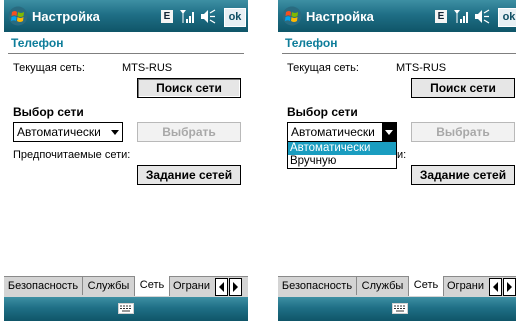  Describe the element at coordinates (72, 155) in the screenshot. I see `preferred-networks-label: Предпочитаемые сети:` at that location.